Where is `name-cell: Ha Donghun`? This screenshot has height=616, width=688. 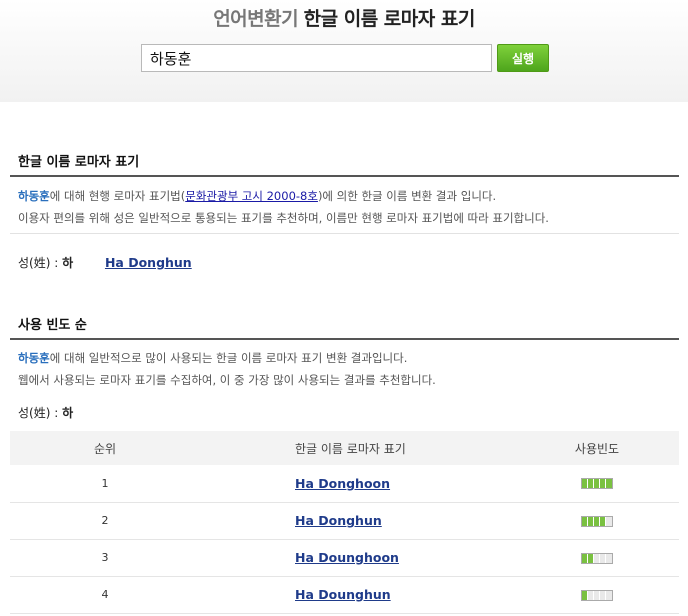
name-cell: Ha Donghun is located at coordinates (357, 521).